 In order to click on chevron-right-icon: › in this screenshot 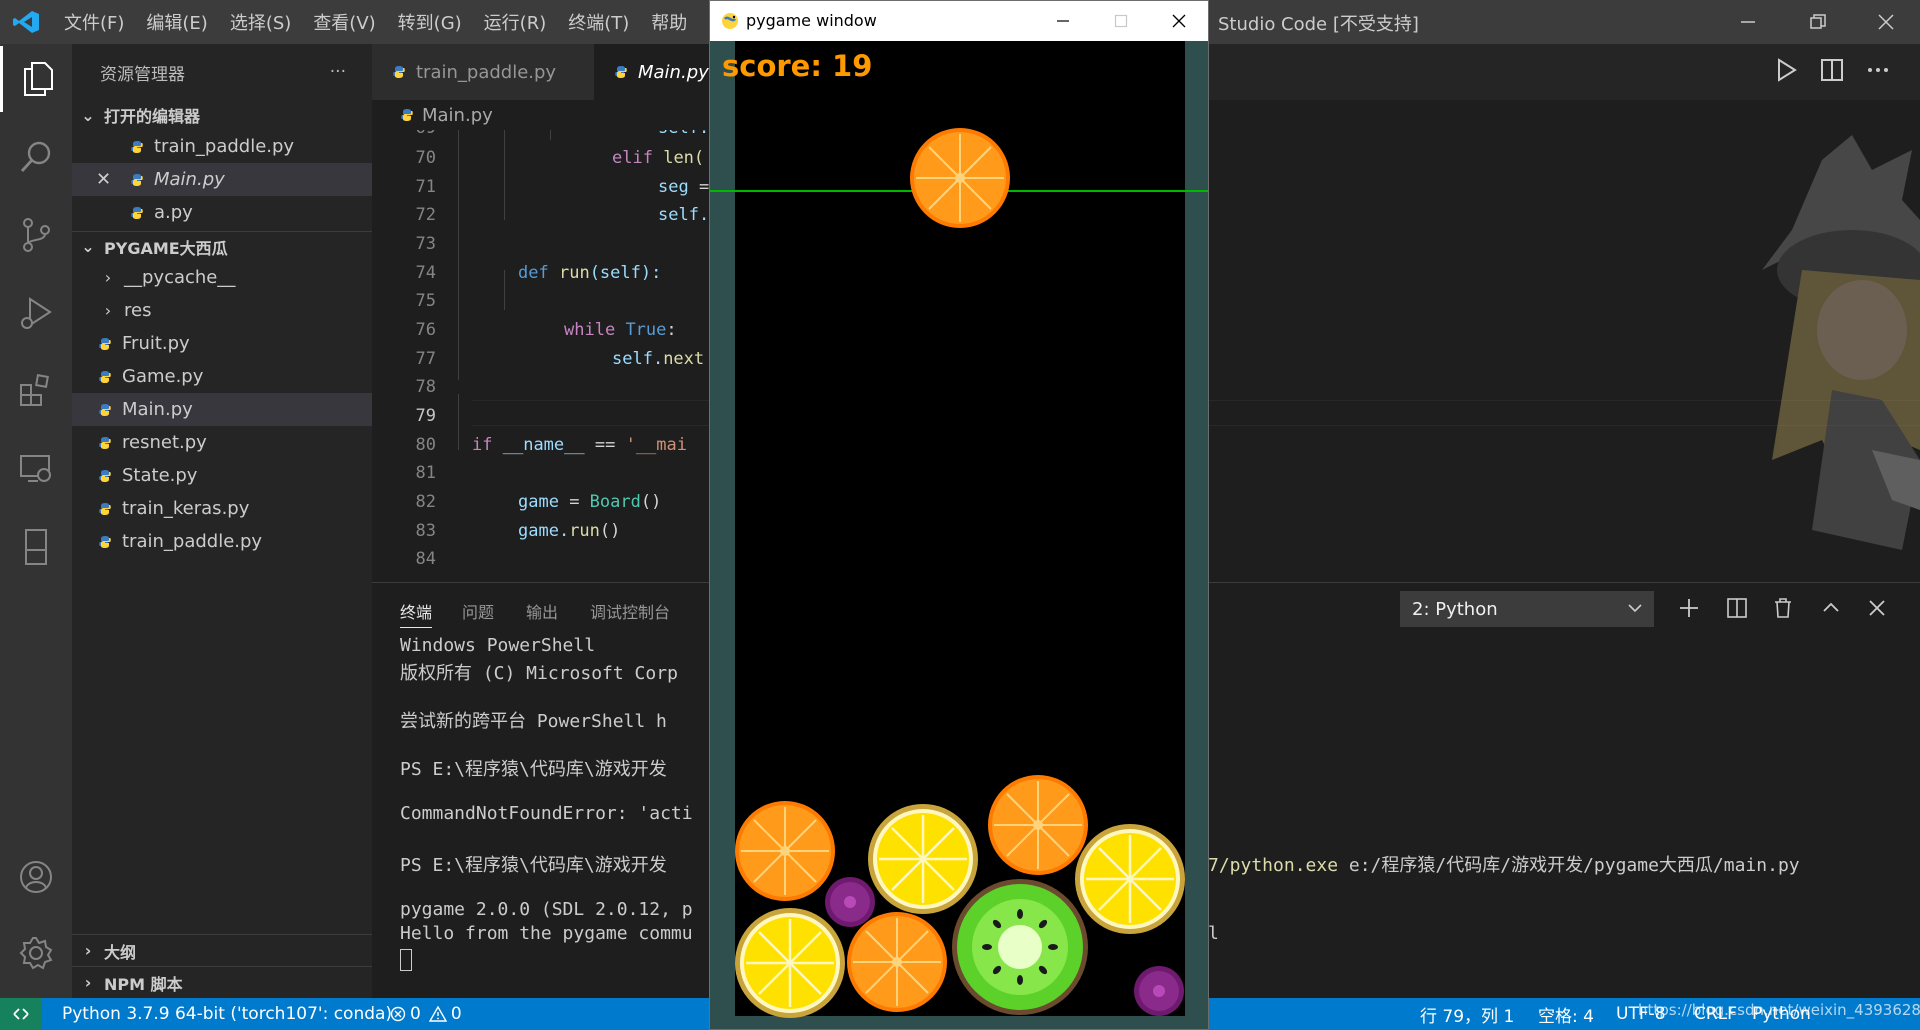, I will do `click(88, 982)`.